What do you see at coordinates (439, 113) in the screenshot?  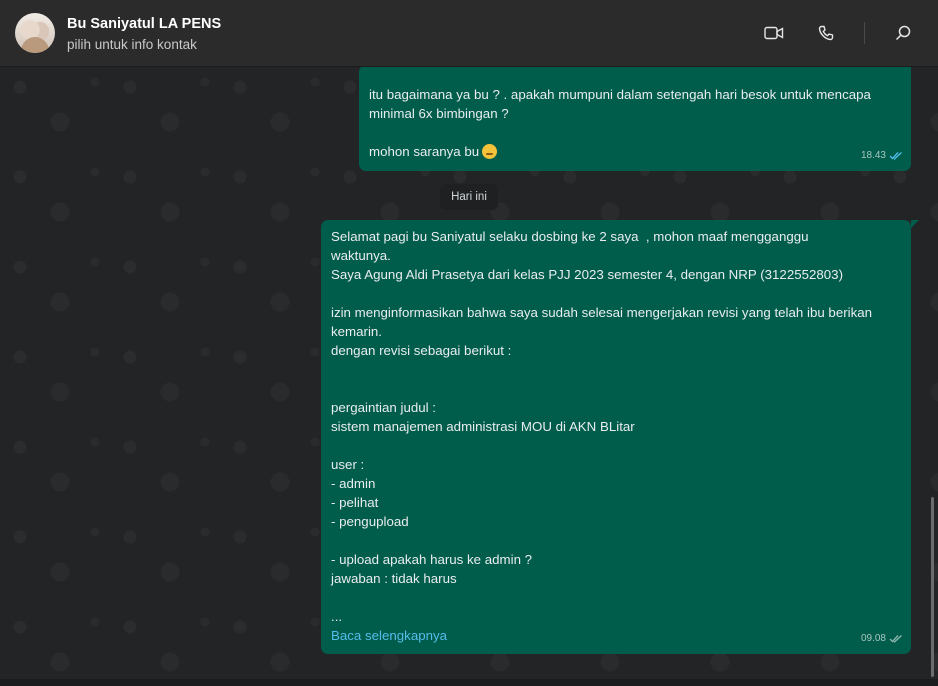 I see `message-text: minimal 6x bimbingan ?` at bounding box center [439, 113].